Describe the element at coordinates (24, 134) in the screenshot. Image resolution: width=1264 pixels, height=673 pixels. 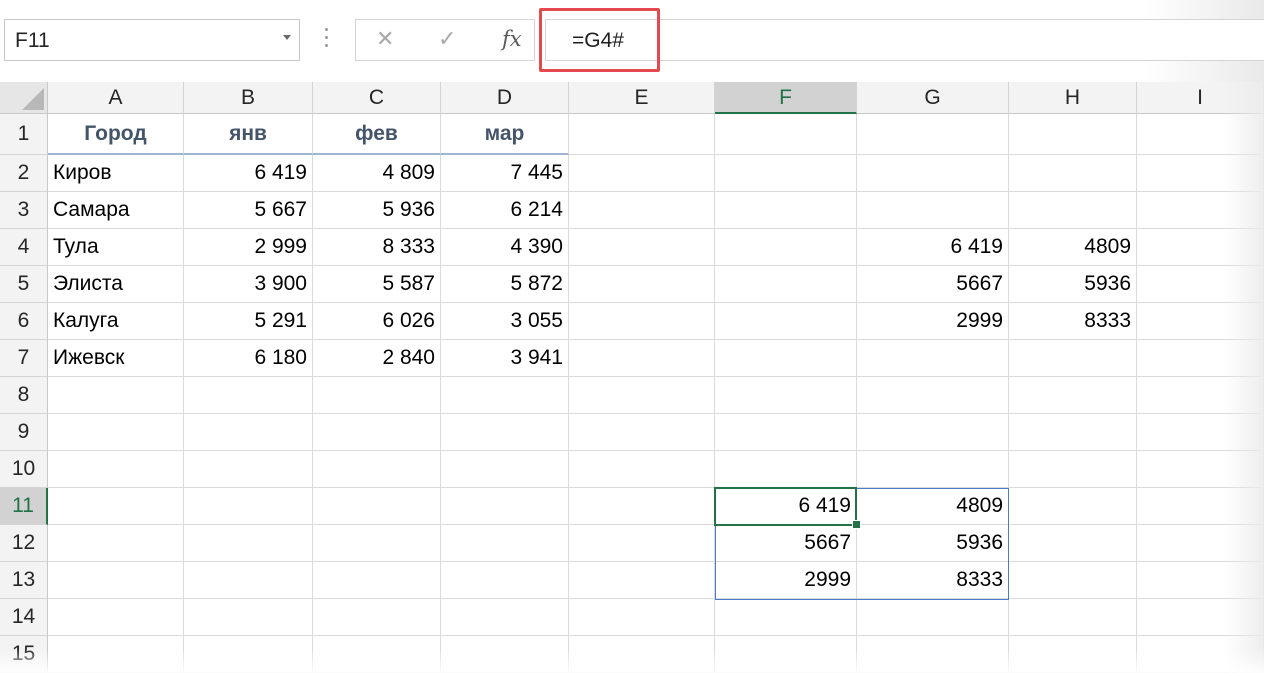
I see `row-header-1: 1` at that location.